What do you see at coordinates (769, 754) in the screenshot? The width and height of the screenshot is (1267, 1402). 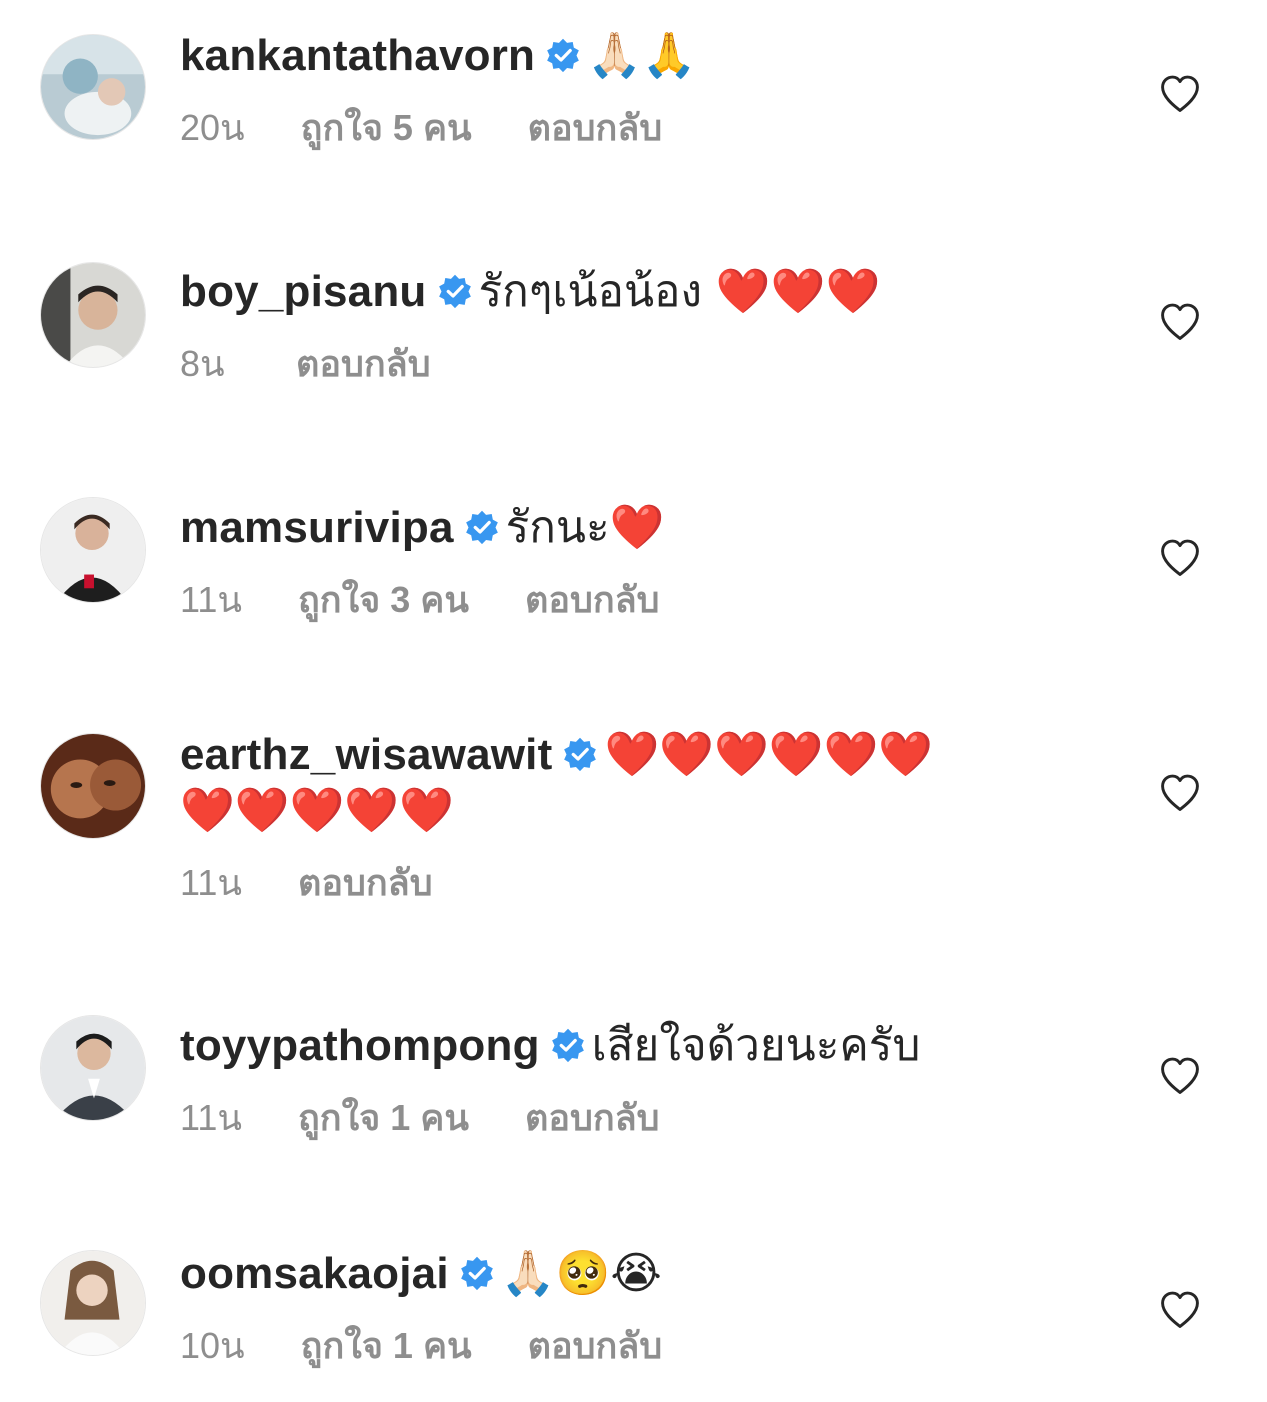 I see `comment-text: ❤️❤️❤️❤️❤️❤️` at bounding box center [769, 754].